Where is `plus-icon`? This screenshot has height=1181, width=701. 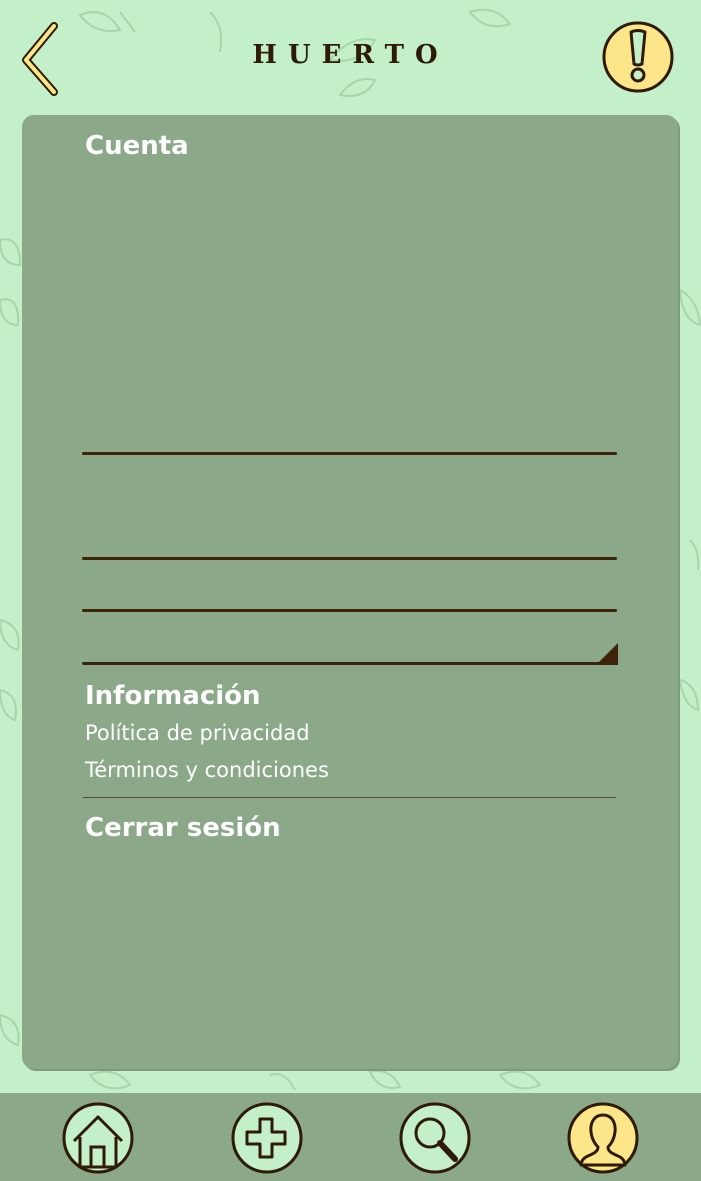
plus-icon is located at coordinates (267, 1138).